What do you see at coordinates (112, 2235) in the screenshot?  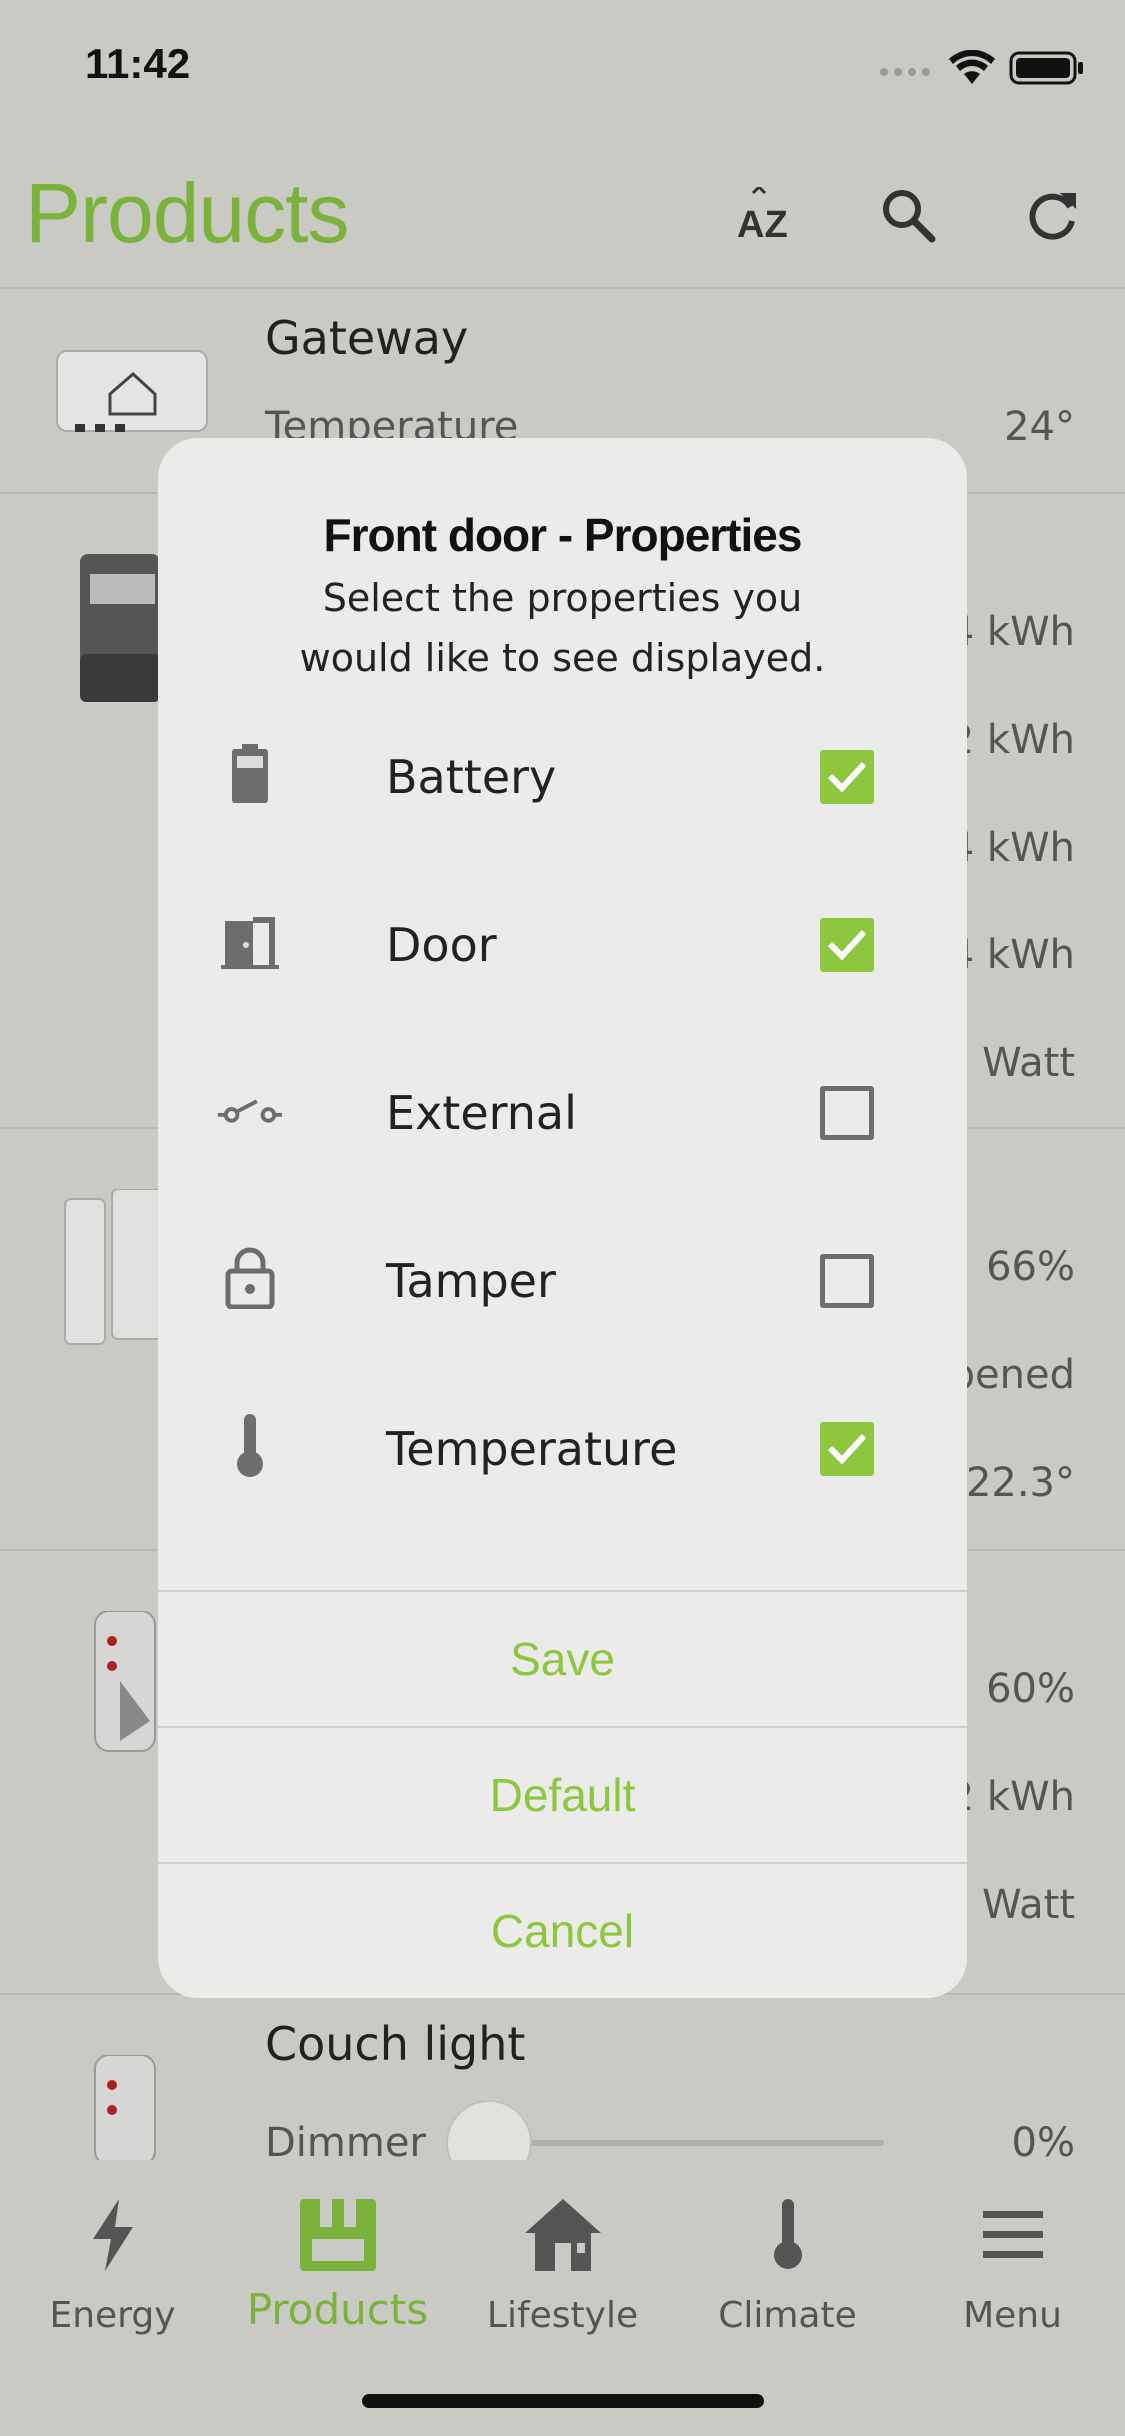 I see `lightning-icon` at bounding box center [112, 2235].